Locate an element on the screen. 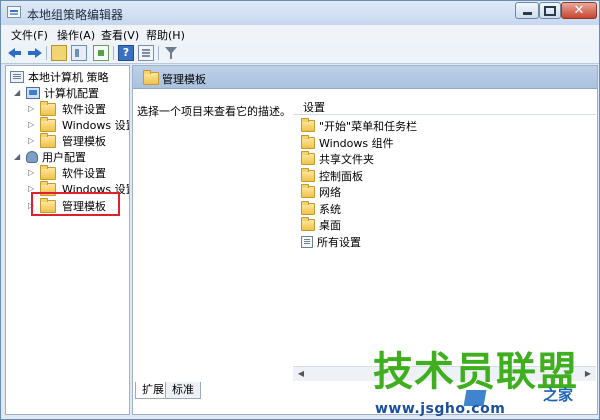 The image size is (600, 420). list-item-system: 系统 is located at coordinates (321, 209).